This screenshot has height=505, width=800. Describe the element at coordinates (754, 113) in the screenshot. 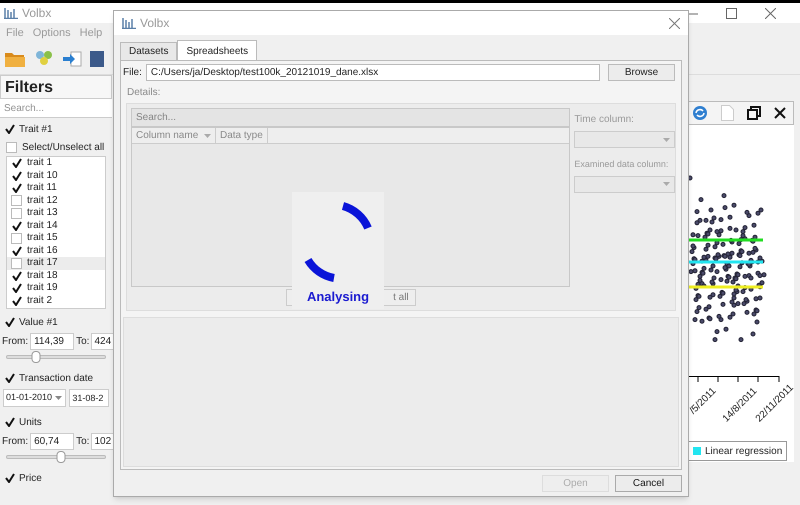

I see `restore-icon` at that location.